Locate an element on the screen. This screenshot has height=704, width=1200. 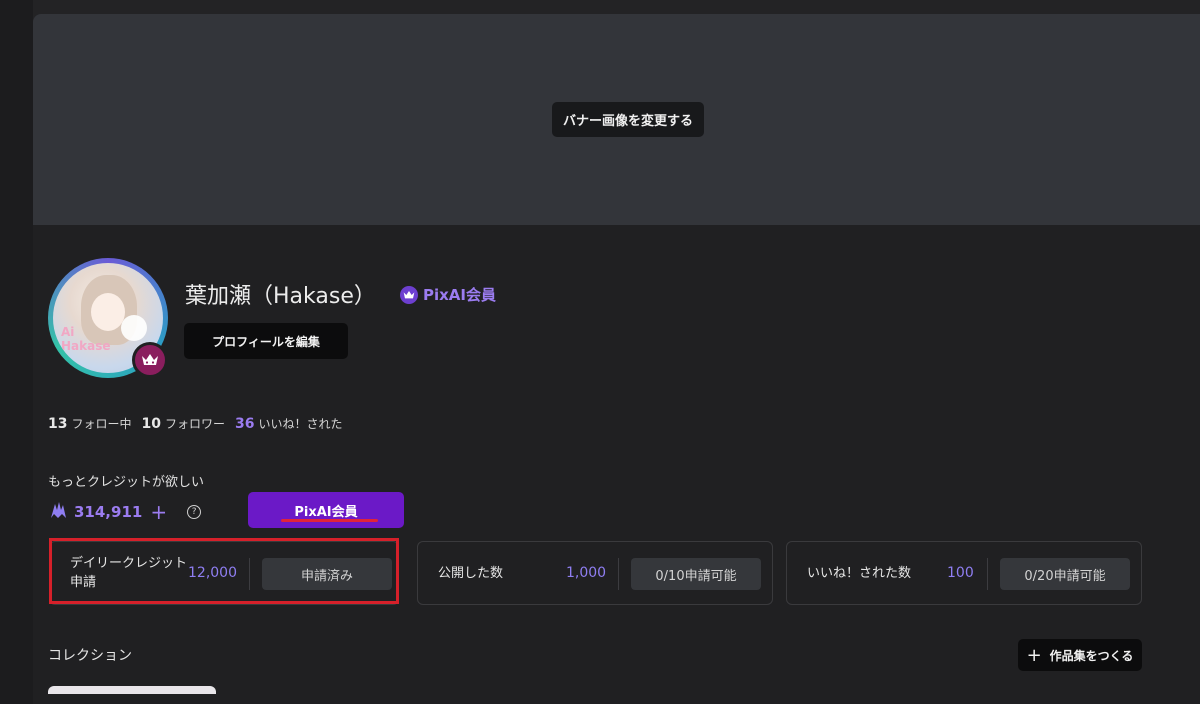
follow-stats: 13 フォロー中 10 フォロワー 36 いいね！された is located at coordinates (195, 423).